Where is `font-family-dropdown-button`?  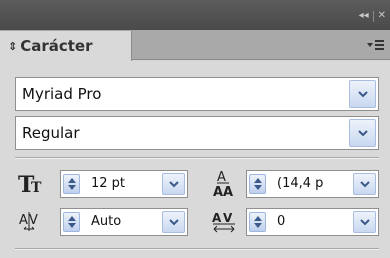
font-family-dropdown-button is located at coordinates (362, 94).